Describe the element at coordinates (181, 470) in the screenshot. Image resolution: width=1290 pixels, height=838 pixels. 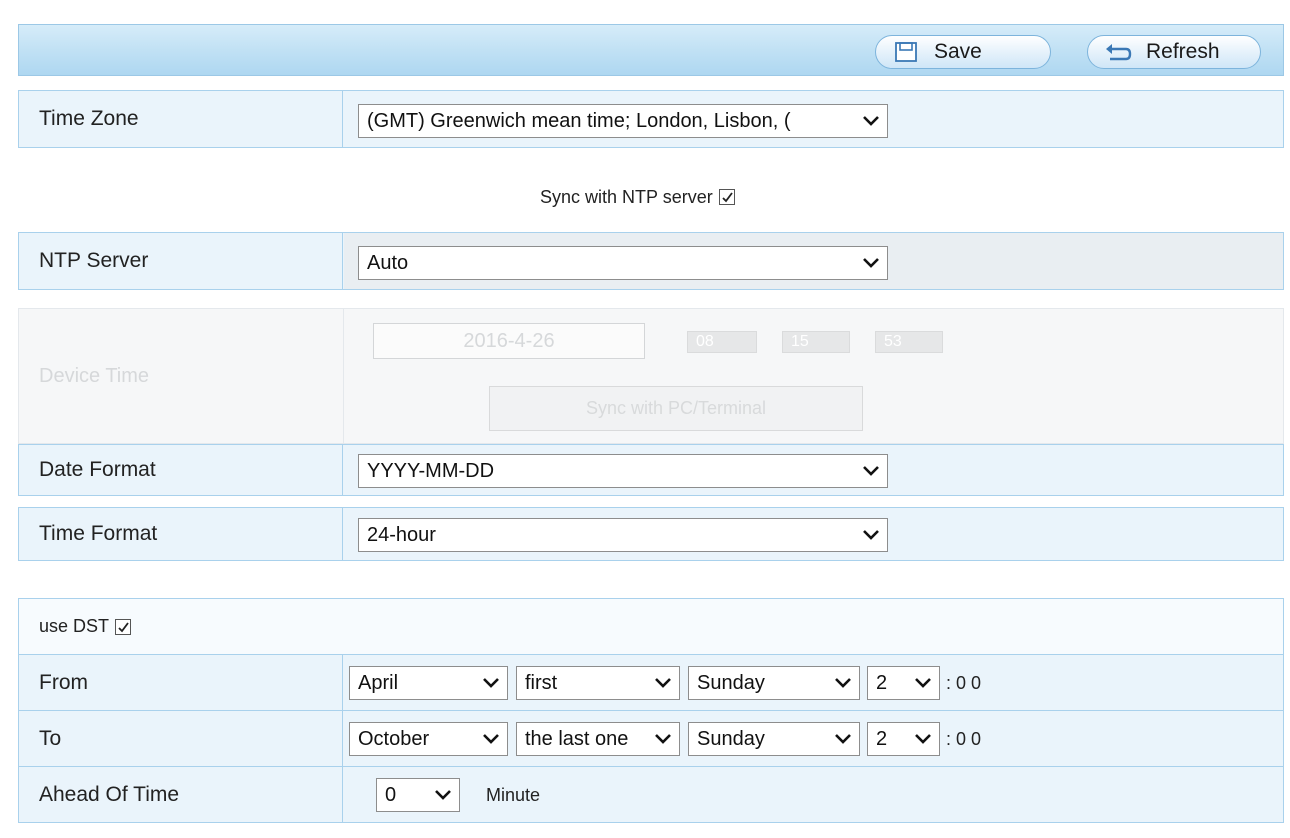
I see `date-format-label: Date Format` at that location.